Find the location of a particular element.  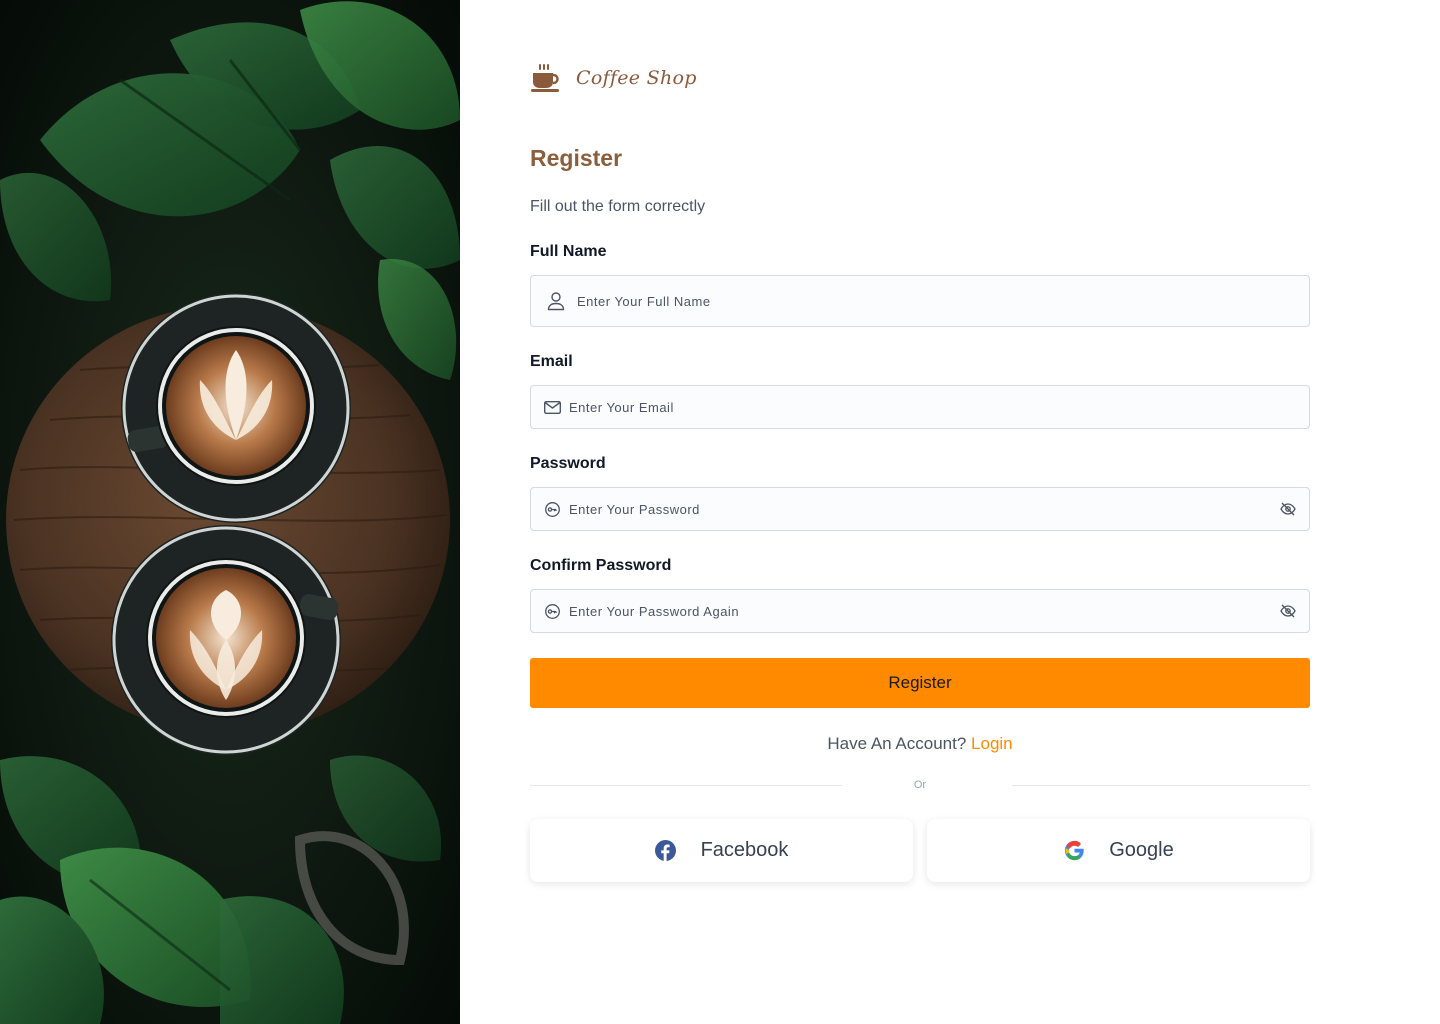

google-login-button: Google is located at coordinates (1118, 850).